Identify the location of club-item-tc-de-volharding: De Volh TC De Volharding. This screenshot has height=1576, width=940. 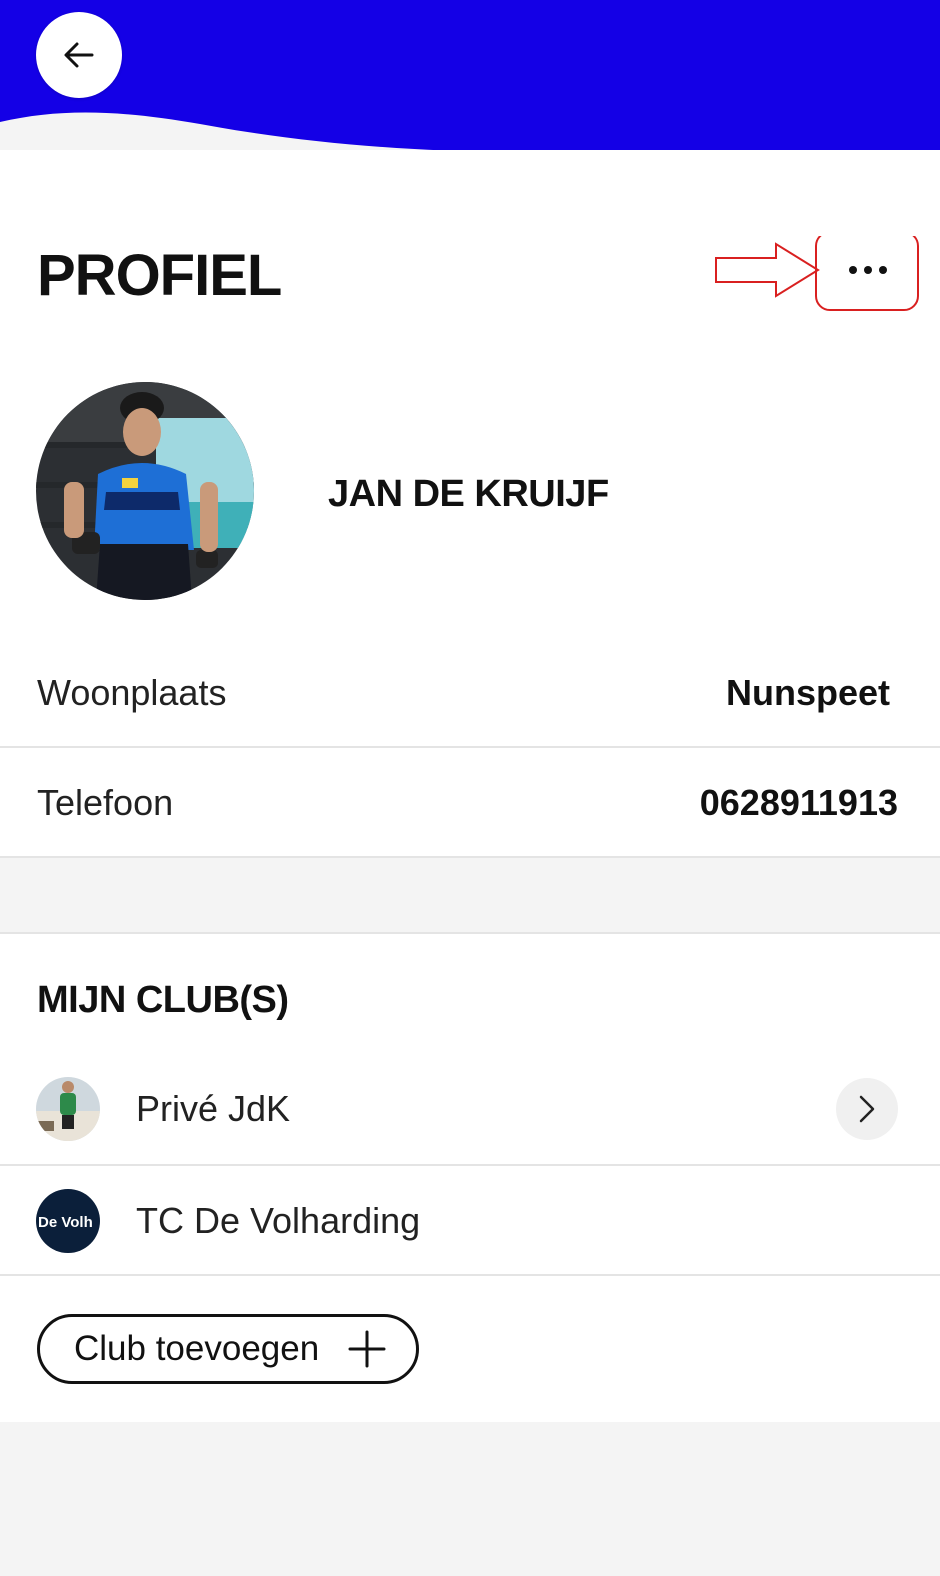
(470, 1221).